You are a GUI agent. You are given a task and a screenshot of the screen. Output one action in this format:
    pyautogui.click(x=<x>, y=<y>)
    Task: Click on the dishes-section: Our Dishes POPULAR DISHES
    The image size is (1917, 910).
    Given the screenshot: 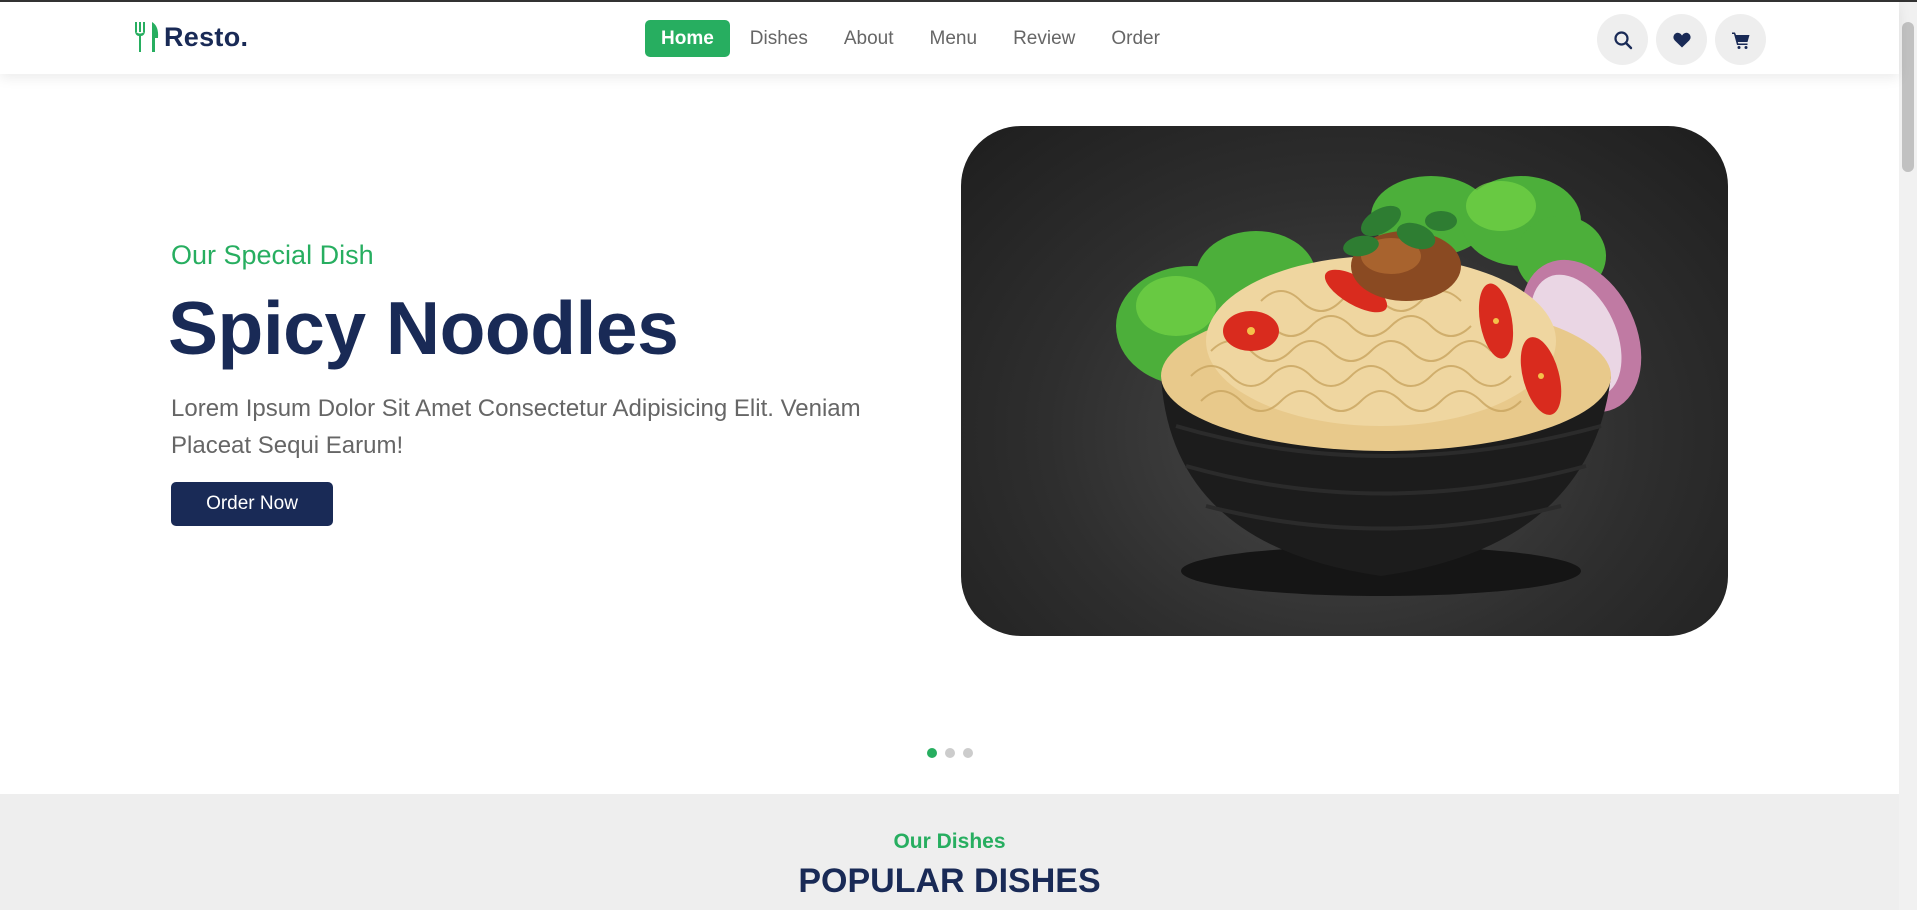 What is the action you would take?
    pyautogui.click(x=949, y=852)
    